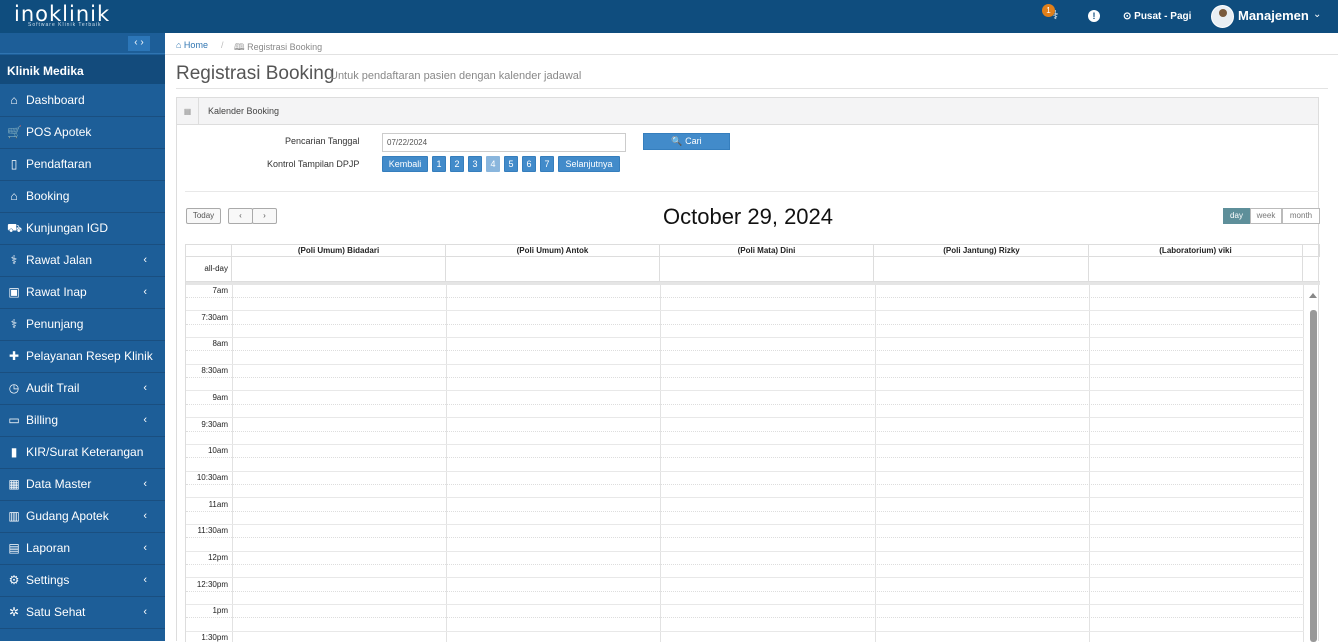 The height and width of the screenshot is (642, 1338). I want to click on search-button: 🔍 Cari, so click(686, 141).